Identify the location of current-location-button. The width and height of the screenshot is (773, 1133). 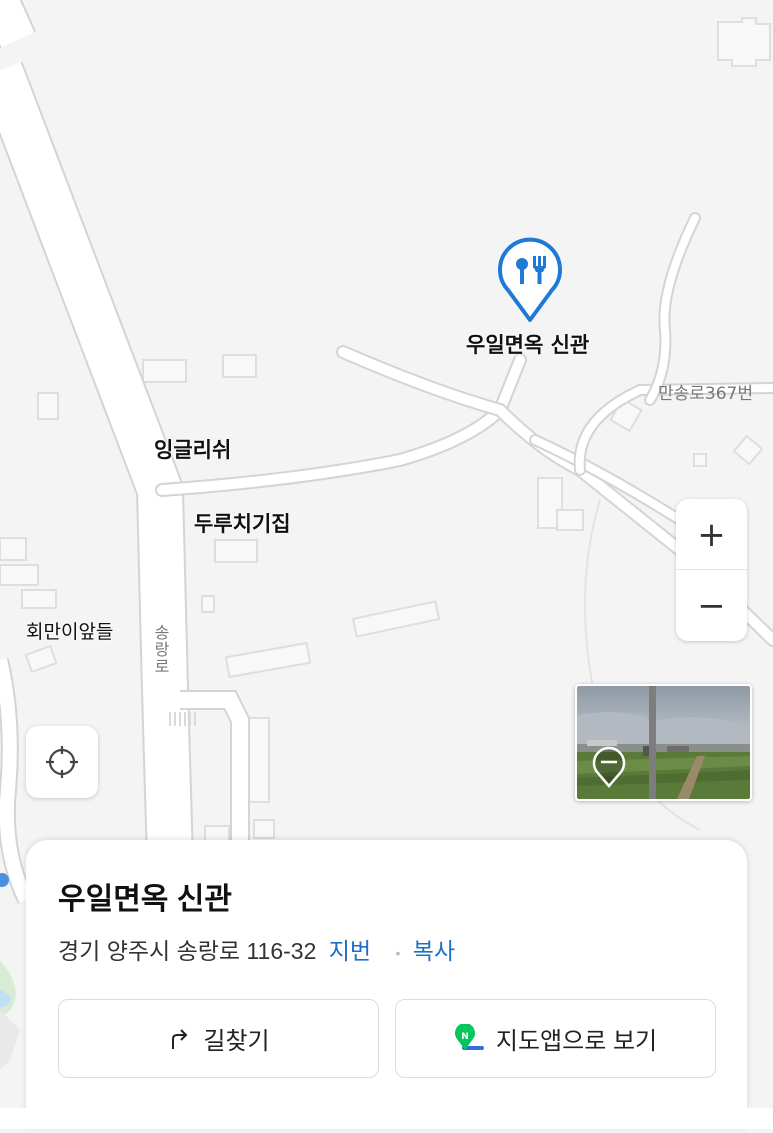
(62, 762).